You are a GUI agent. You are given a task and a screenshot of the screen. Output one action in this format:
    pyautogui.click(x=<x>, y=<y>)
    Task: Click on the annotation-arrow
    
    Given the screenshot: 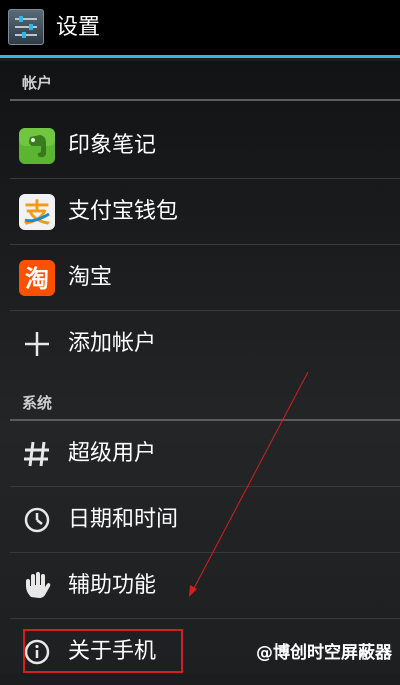 What is the action you would take?
    pyautogui.click(x=249, y=484)
    